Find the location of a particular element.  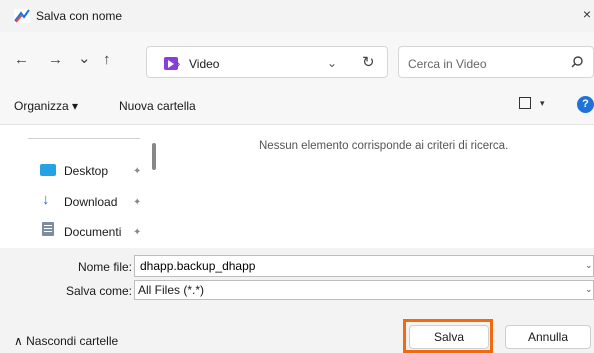

desktop-icon is located at coordinates (48, 170).